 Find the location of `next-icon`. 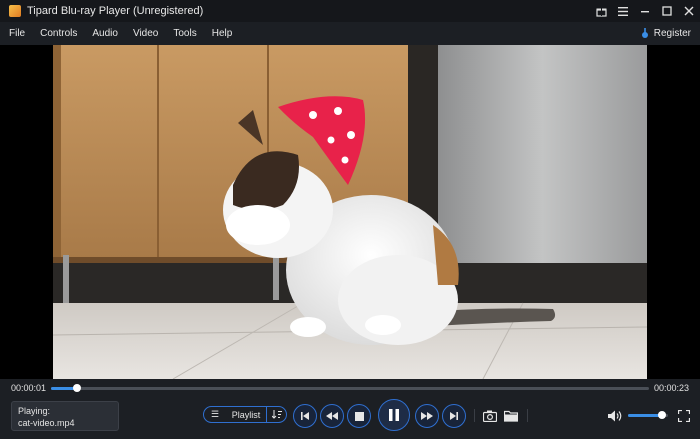

next-icon is located at coordinates (454, 416).